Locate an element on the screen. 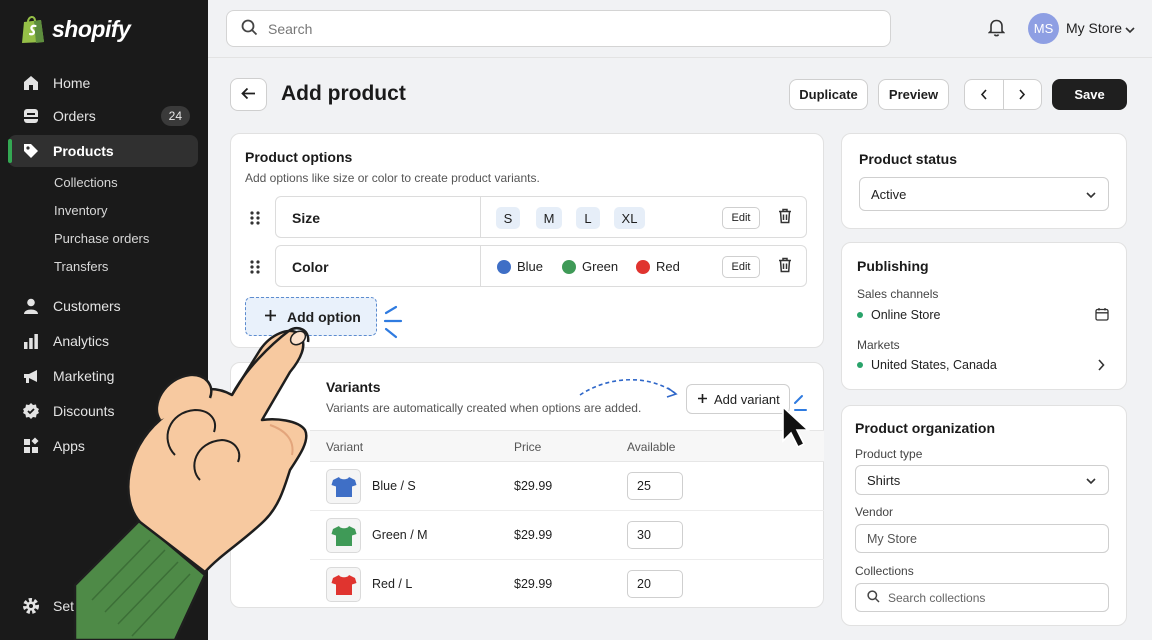 This screenshot has width=1152, height=640. option-row-color: Color Blue Green Red Edit is located at coordinates (541, 266).